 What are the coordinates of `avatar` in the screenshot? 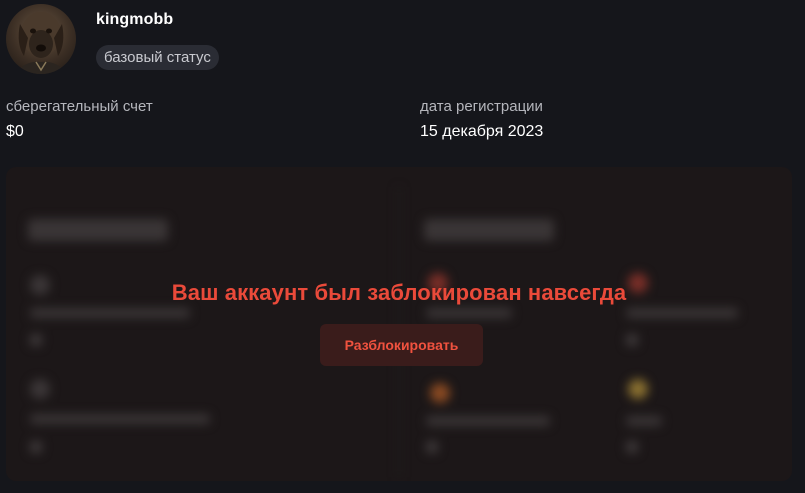 It's located at (41, 39).